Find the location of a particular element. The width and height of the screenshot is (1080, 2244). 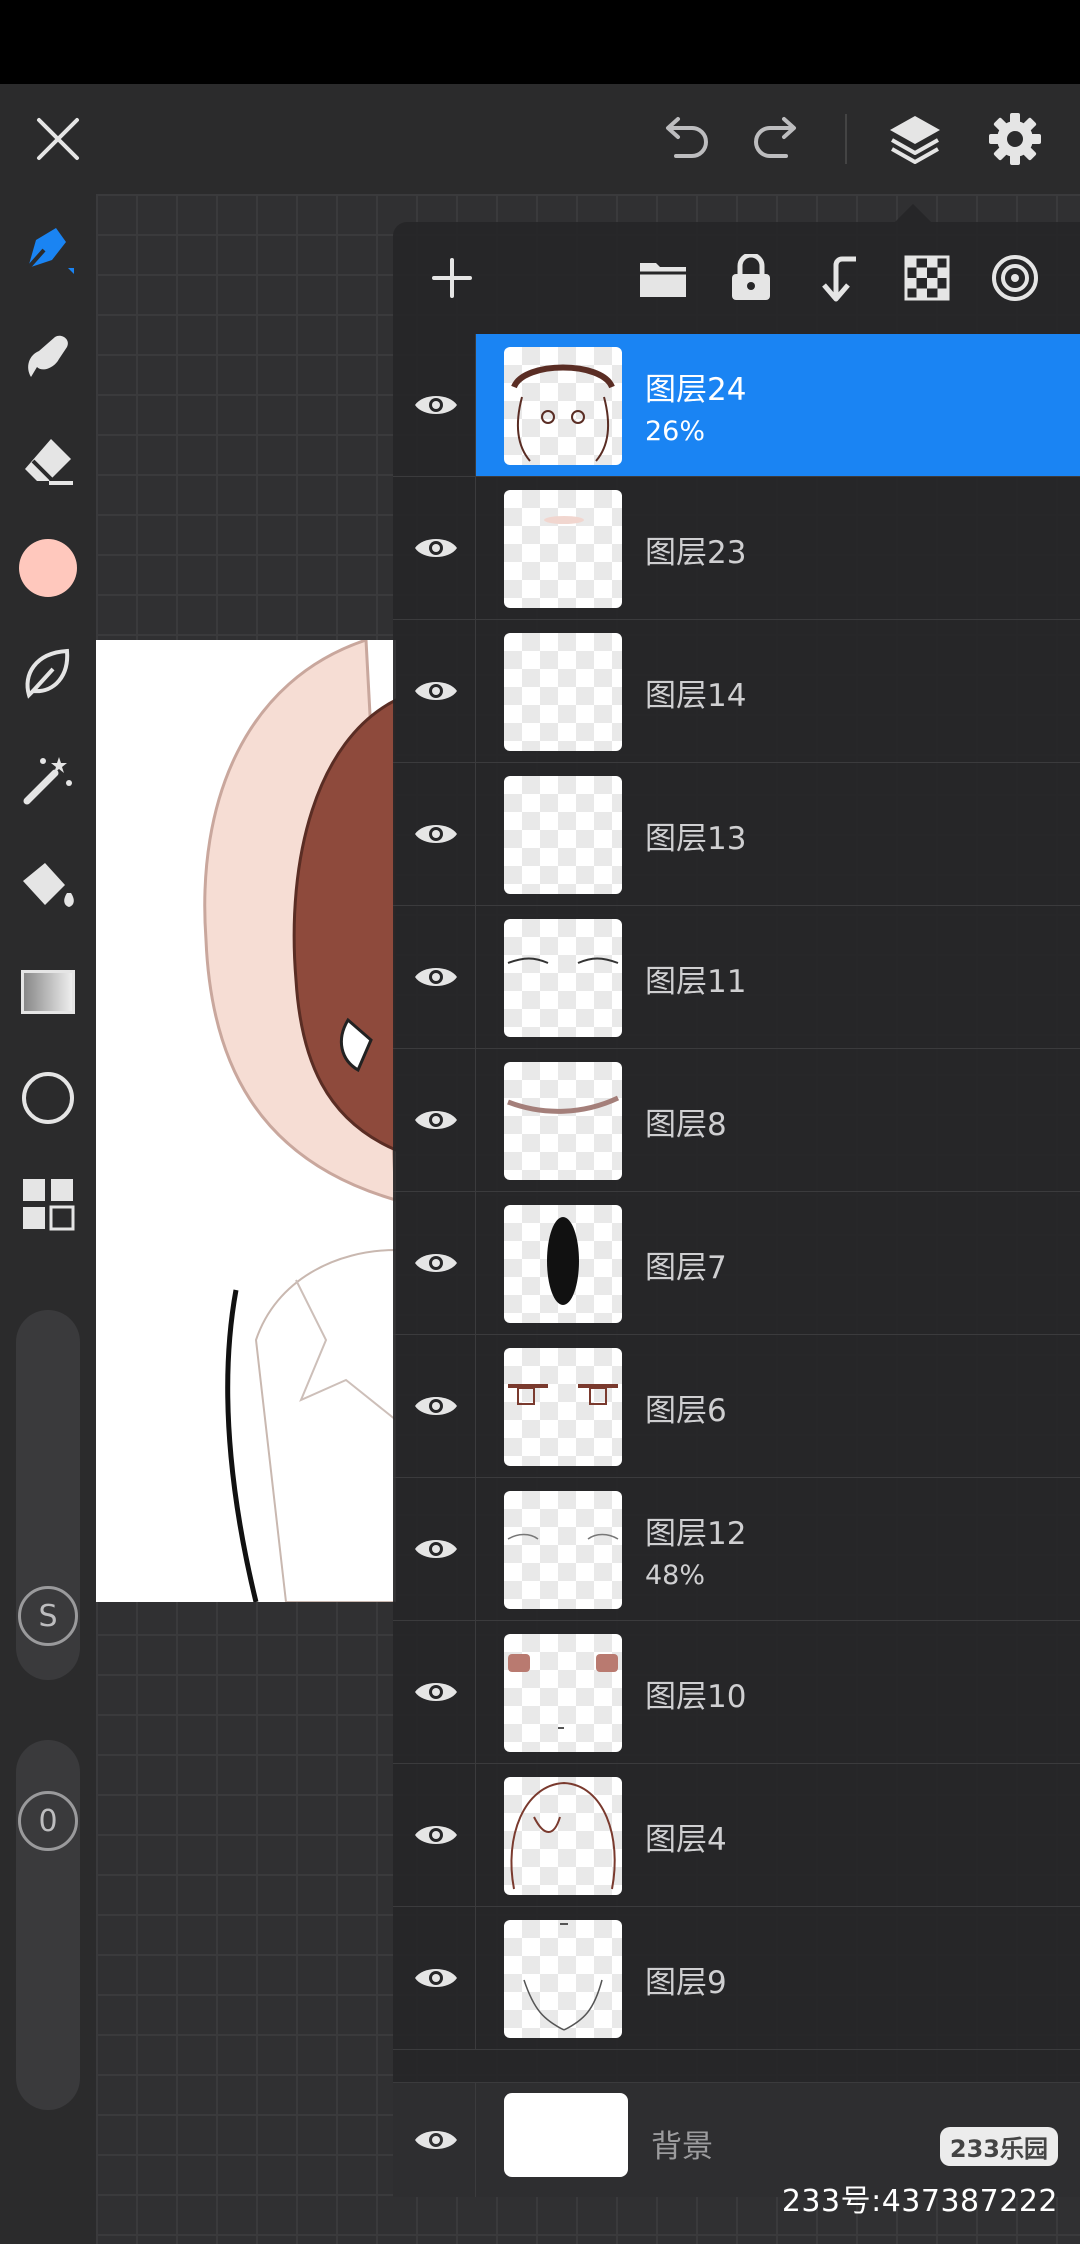

blend-icon is located at coordinates (1015, 278).